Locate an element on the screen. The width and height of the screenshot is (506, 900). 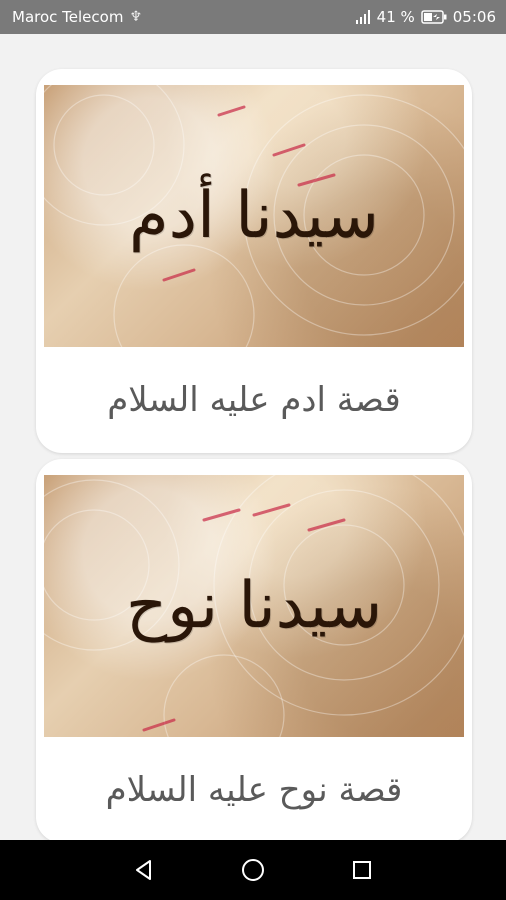
story-title: قصة نوح عليه السلام is located at coordinates (254, 788).